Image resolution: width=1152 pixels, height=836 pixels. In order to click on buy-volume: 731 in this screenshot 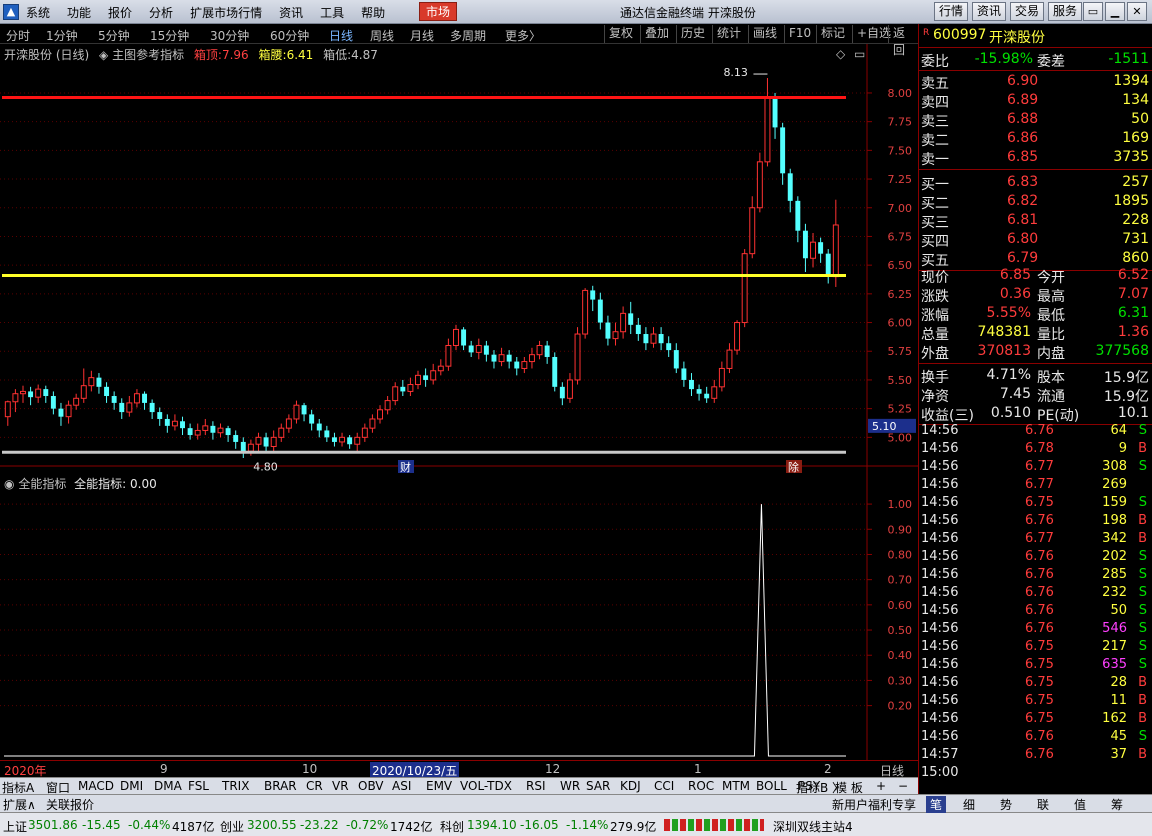, I will do `click(1135, 239)`.